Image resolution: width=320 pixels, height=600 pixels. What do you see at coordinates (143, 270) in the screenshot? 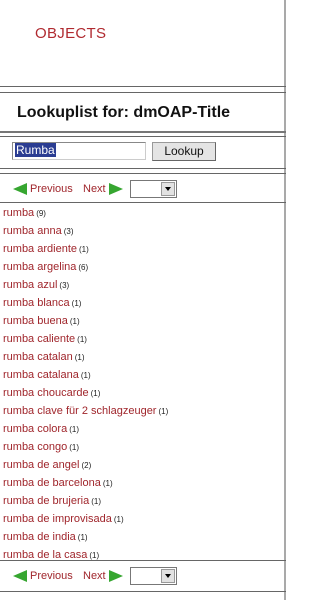
I see `result-item: rumba argelina (6)` at bounding box center [143, 270].